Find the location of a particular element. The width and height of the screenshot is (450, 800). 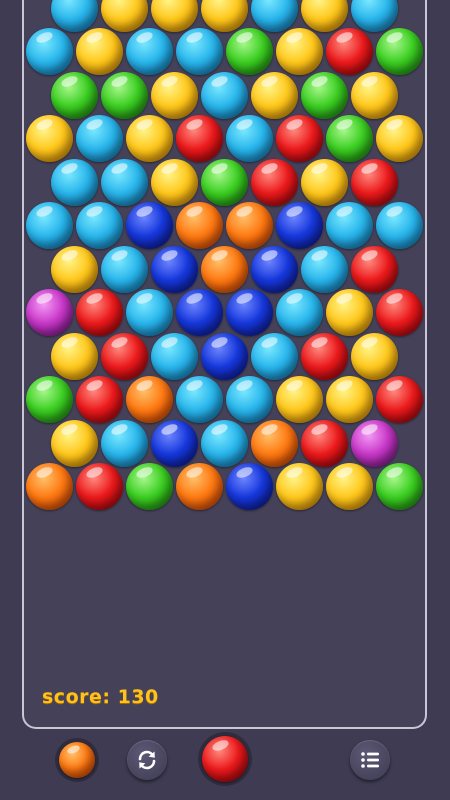

current-bubble is located at coordinates (225, 759).